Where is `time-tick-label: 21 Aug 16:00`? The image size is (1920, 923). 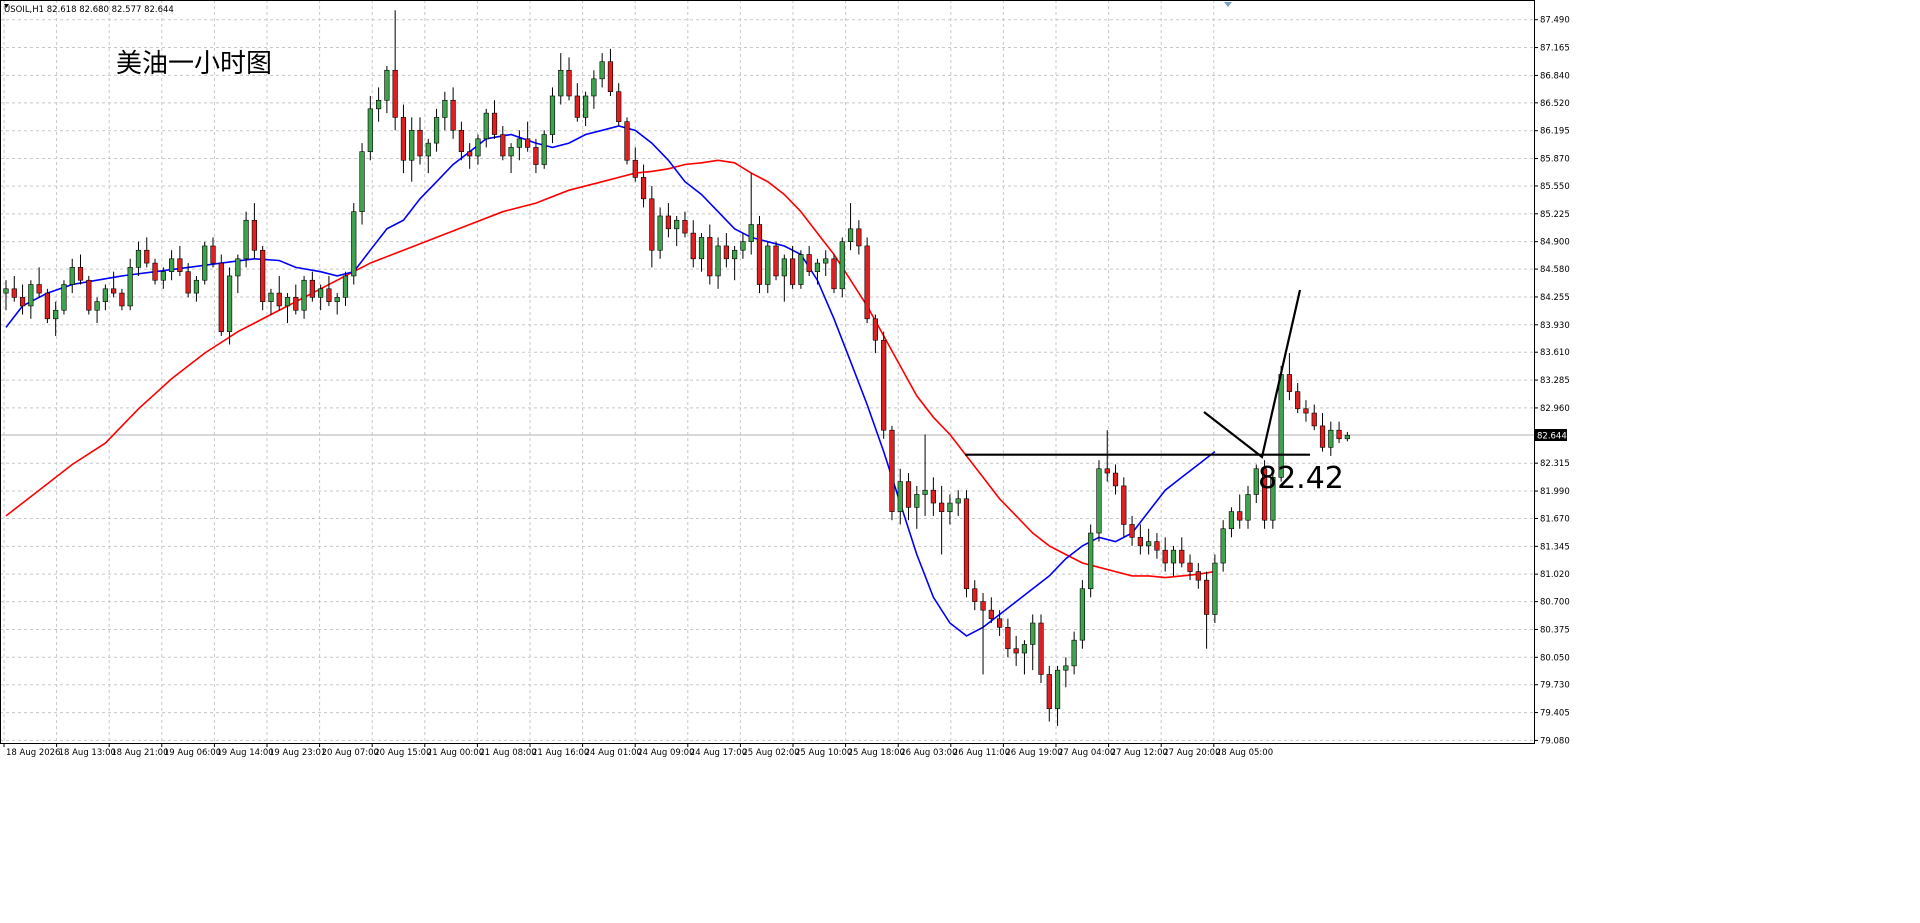
time-tick-label: 21 Aug 16:00 is located at coordinates (560, 753).